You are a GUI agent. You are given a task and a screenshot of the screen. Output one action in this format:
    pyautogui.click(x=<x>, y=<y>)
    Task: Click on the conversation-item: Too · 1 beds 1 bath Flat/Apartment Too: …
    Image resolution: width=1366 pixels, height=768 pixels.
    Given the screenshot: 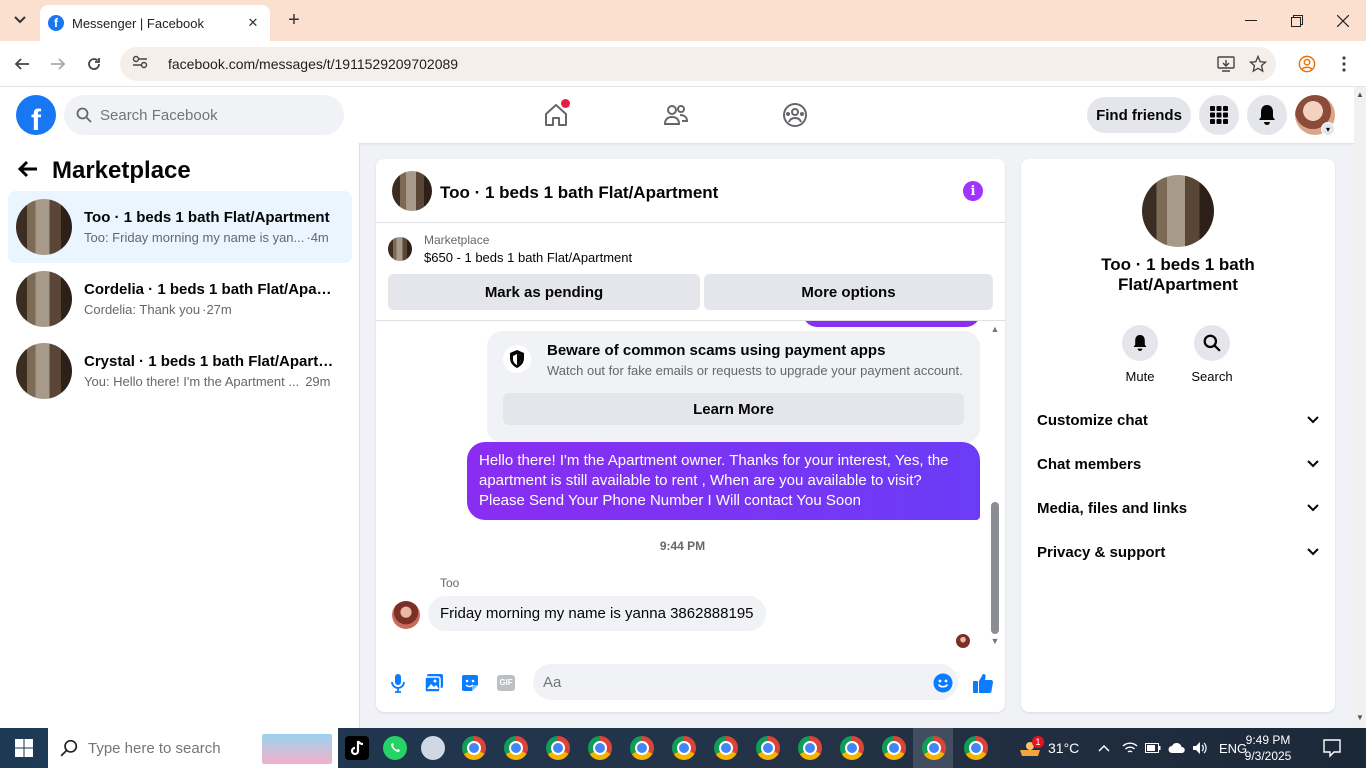 What is the action you would take?
    pyautogui.click(x=180, y=227)
    